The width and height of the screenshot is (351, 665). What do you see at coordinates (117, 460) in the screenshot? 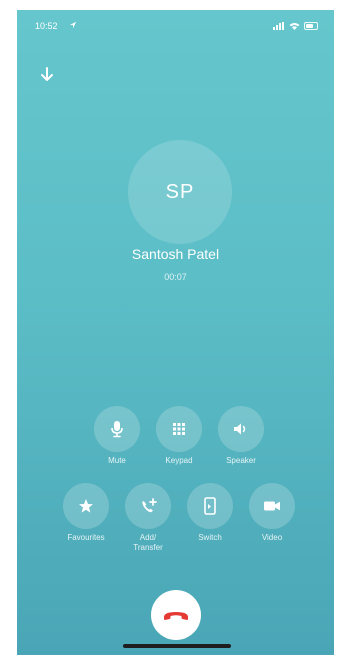
I see `mute-label: Mute` at bounding box center [117, 460].